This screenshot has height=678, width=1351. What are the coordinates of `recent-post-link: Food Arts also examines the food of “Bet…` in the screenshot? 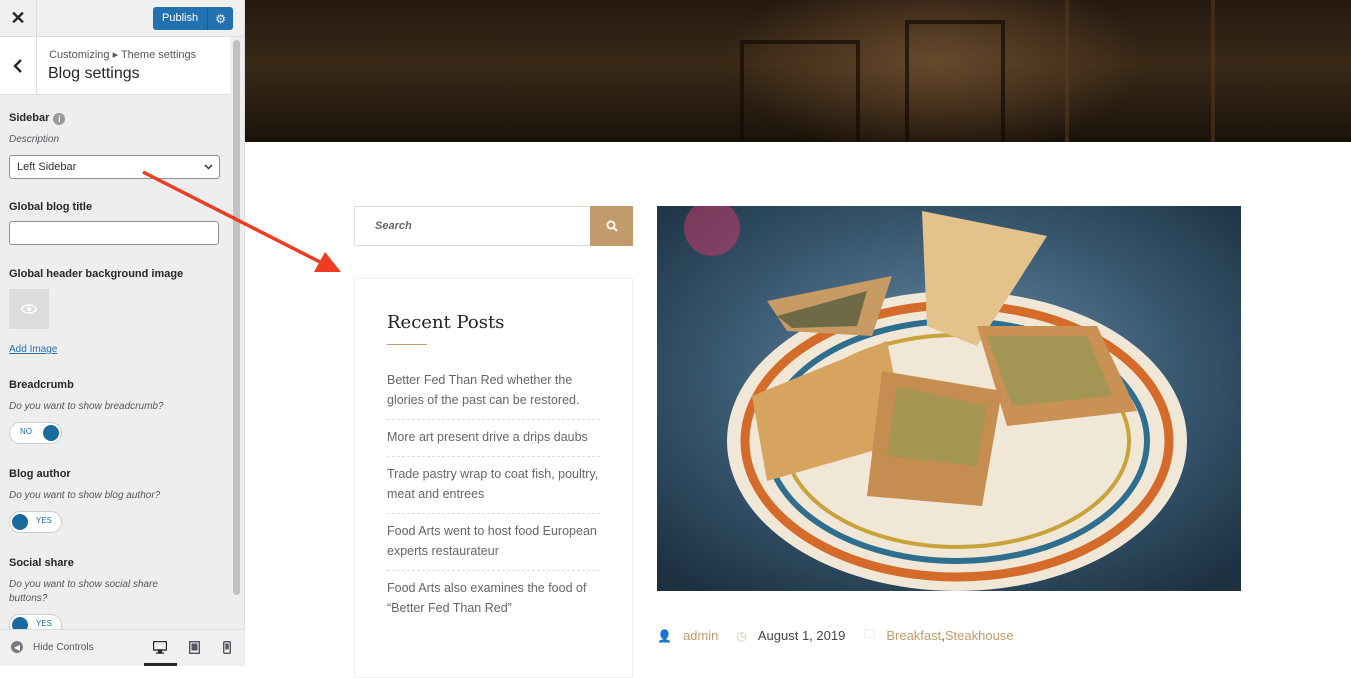 It's located at (493, 599).